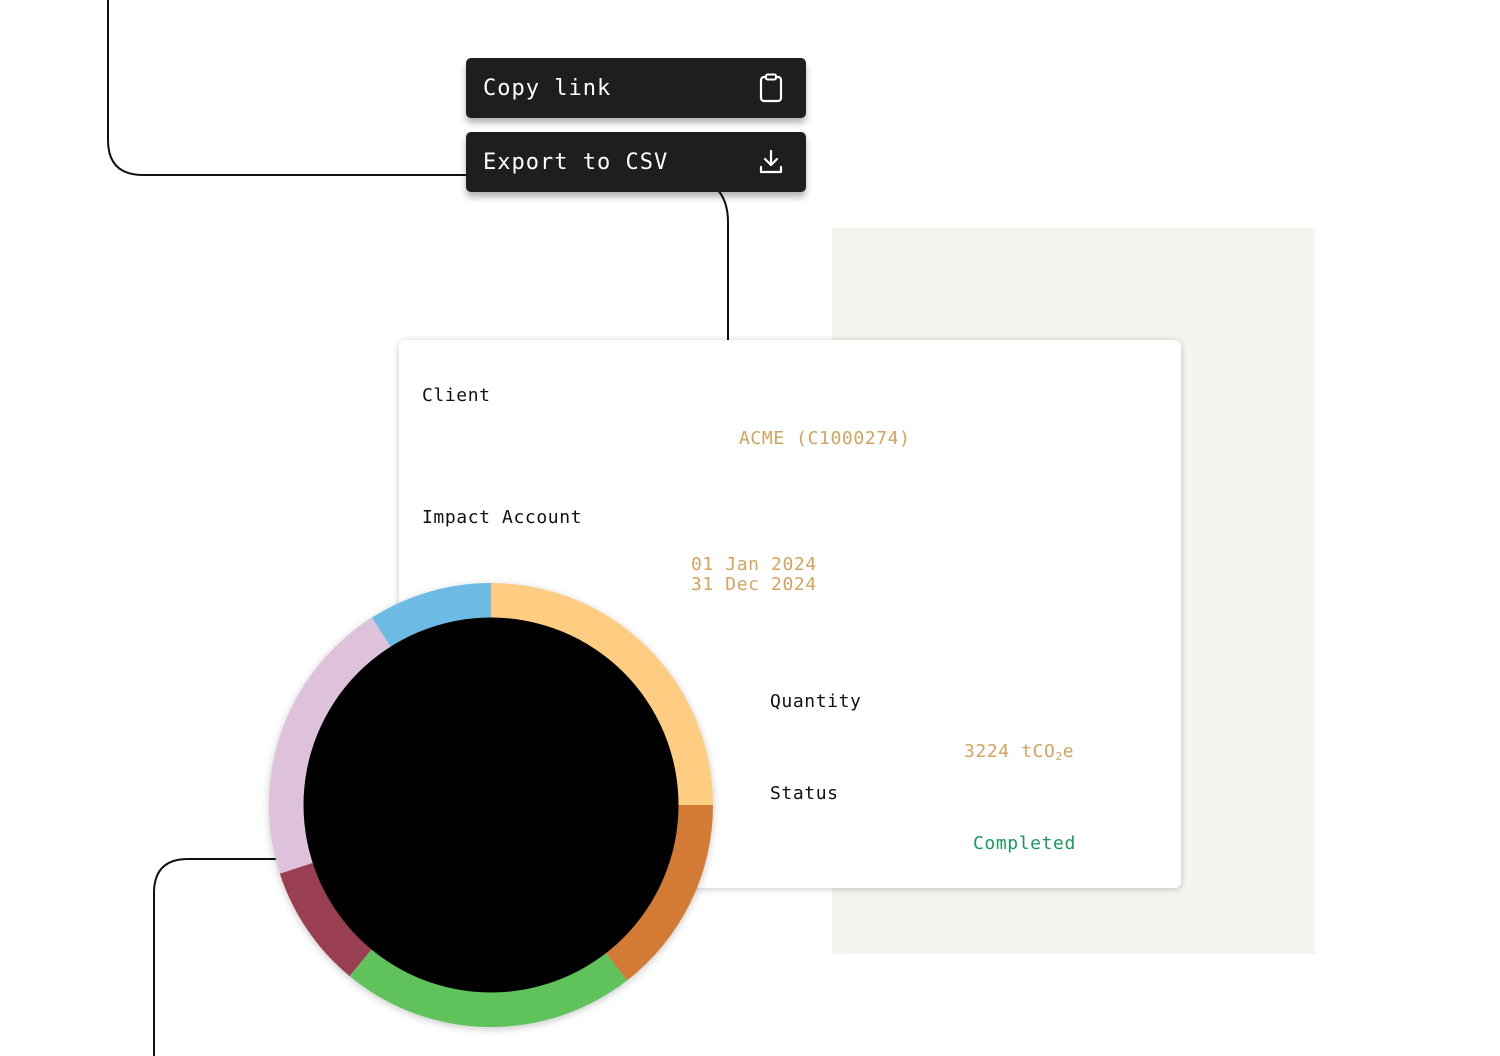  What do you see at coordinates (456, 395) in the screenshot?
I see `client-label: Client` at bounding box center [456, 395].